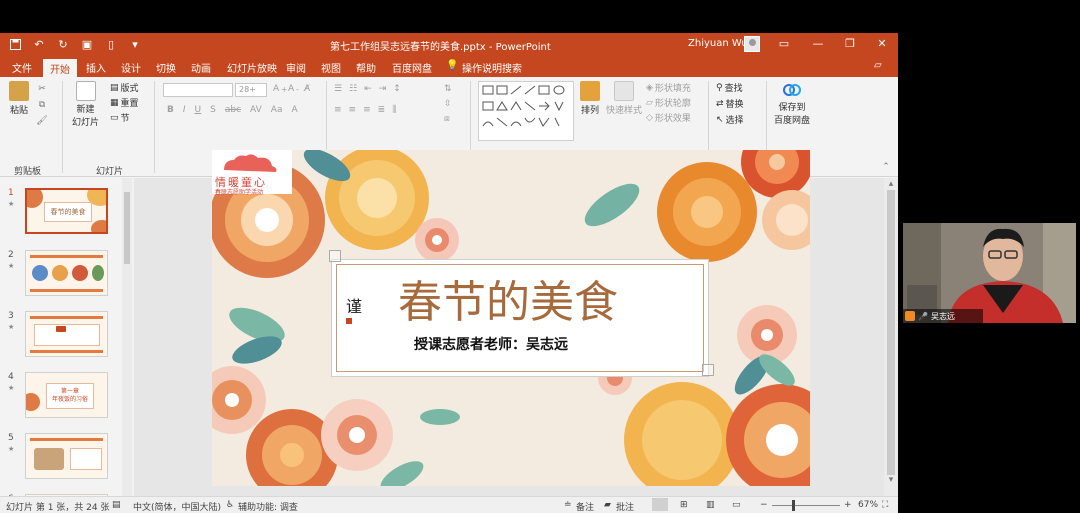 The image size is (1080, 513). Describe the element at coordinates (135, 44) in the screenshot. I see `customize-qat-icon: ▾` at that location.